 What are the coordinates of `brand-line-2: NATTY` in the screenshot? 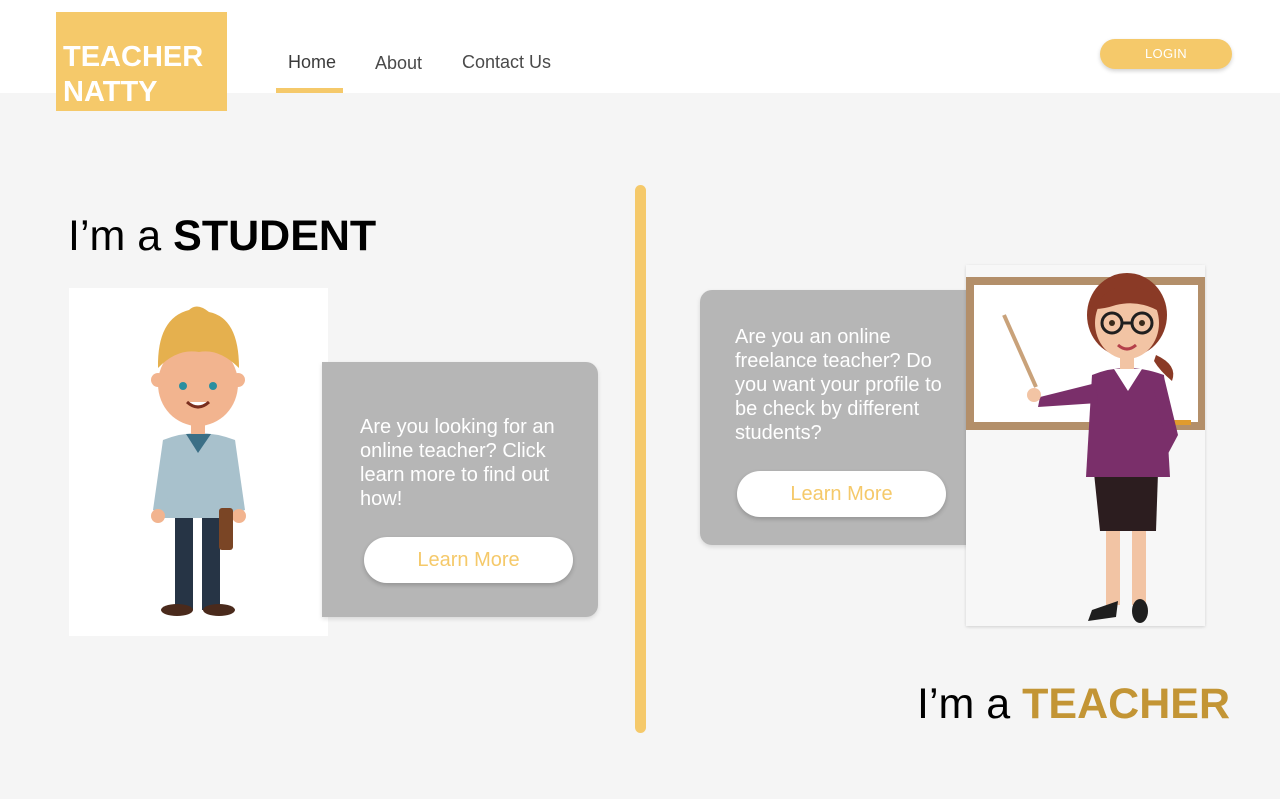 It's located at (110, 92).